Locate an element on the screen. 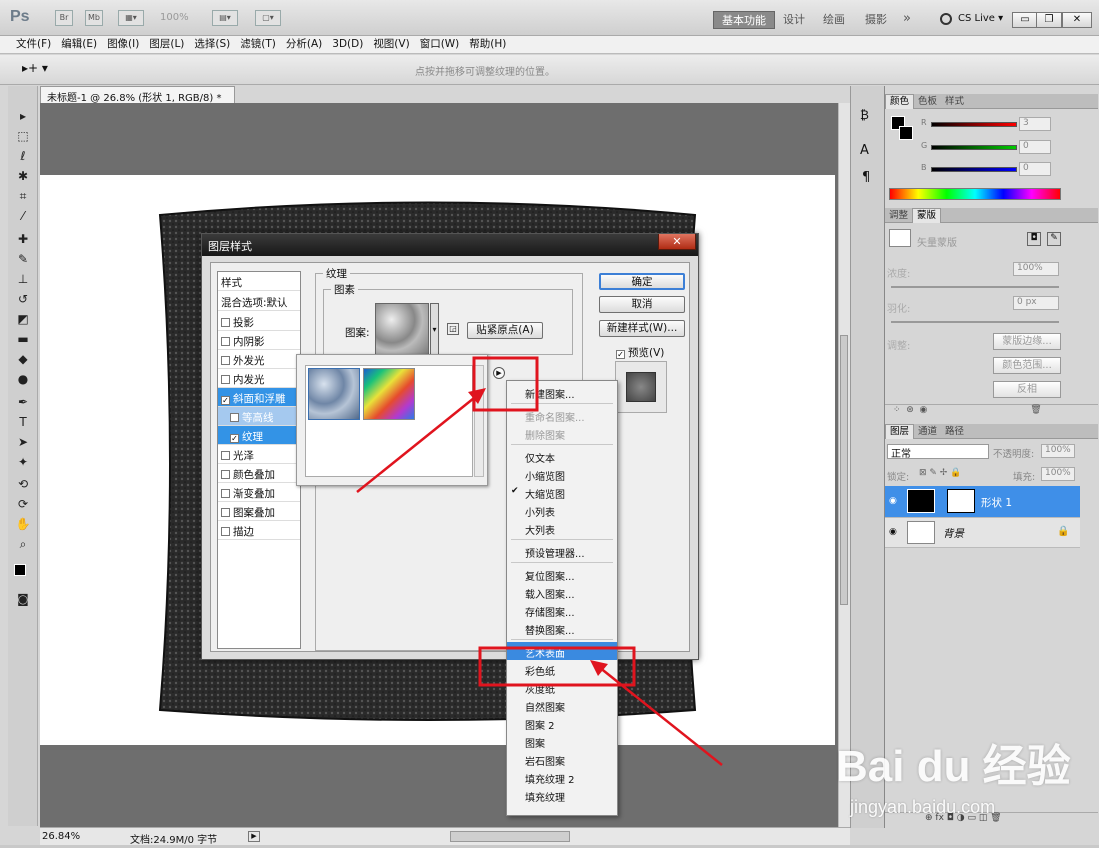  style-item-stroke: 描边 is located at coordinates (259, 530).